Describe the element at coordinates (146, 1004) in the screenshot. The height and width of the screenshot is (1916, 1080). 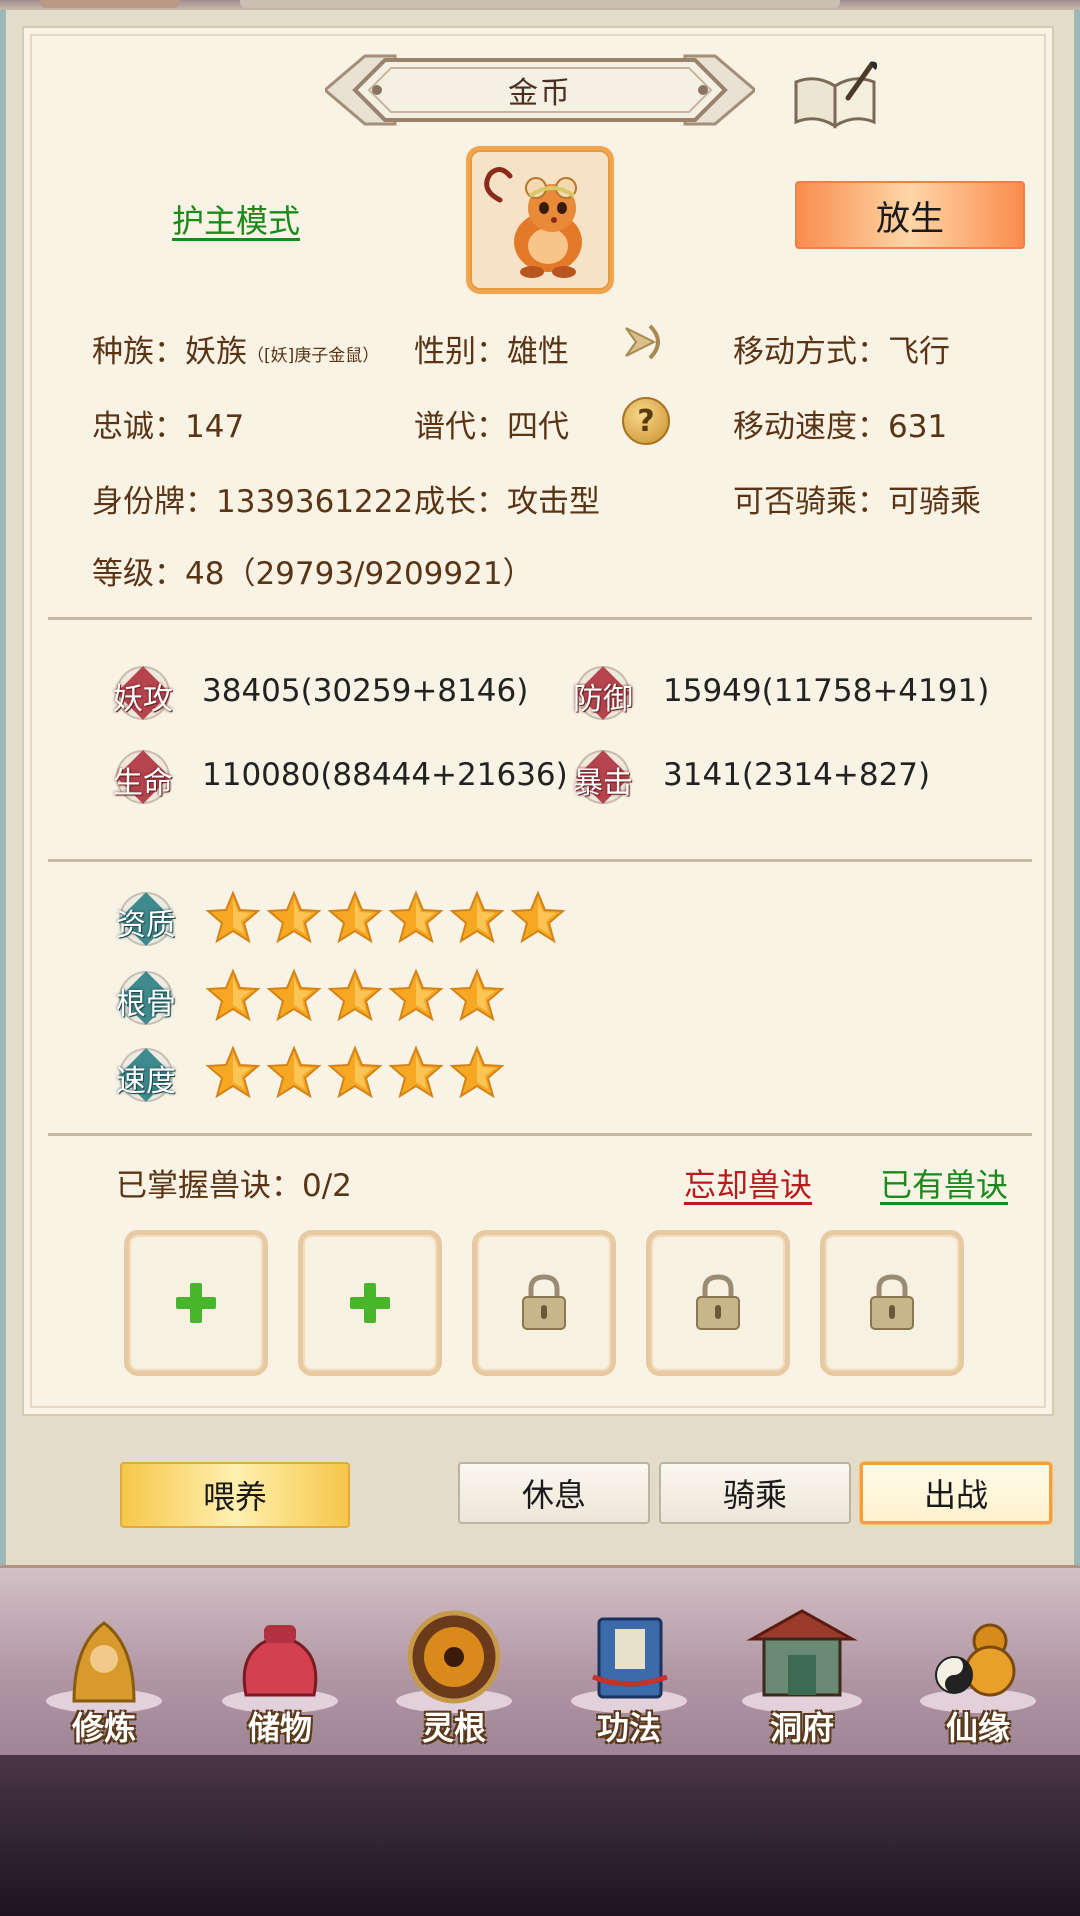
I see `bone-label: 根骨` at that location.